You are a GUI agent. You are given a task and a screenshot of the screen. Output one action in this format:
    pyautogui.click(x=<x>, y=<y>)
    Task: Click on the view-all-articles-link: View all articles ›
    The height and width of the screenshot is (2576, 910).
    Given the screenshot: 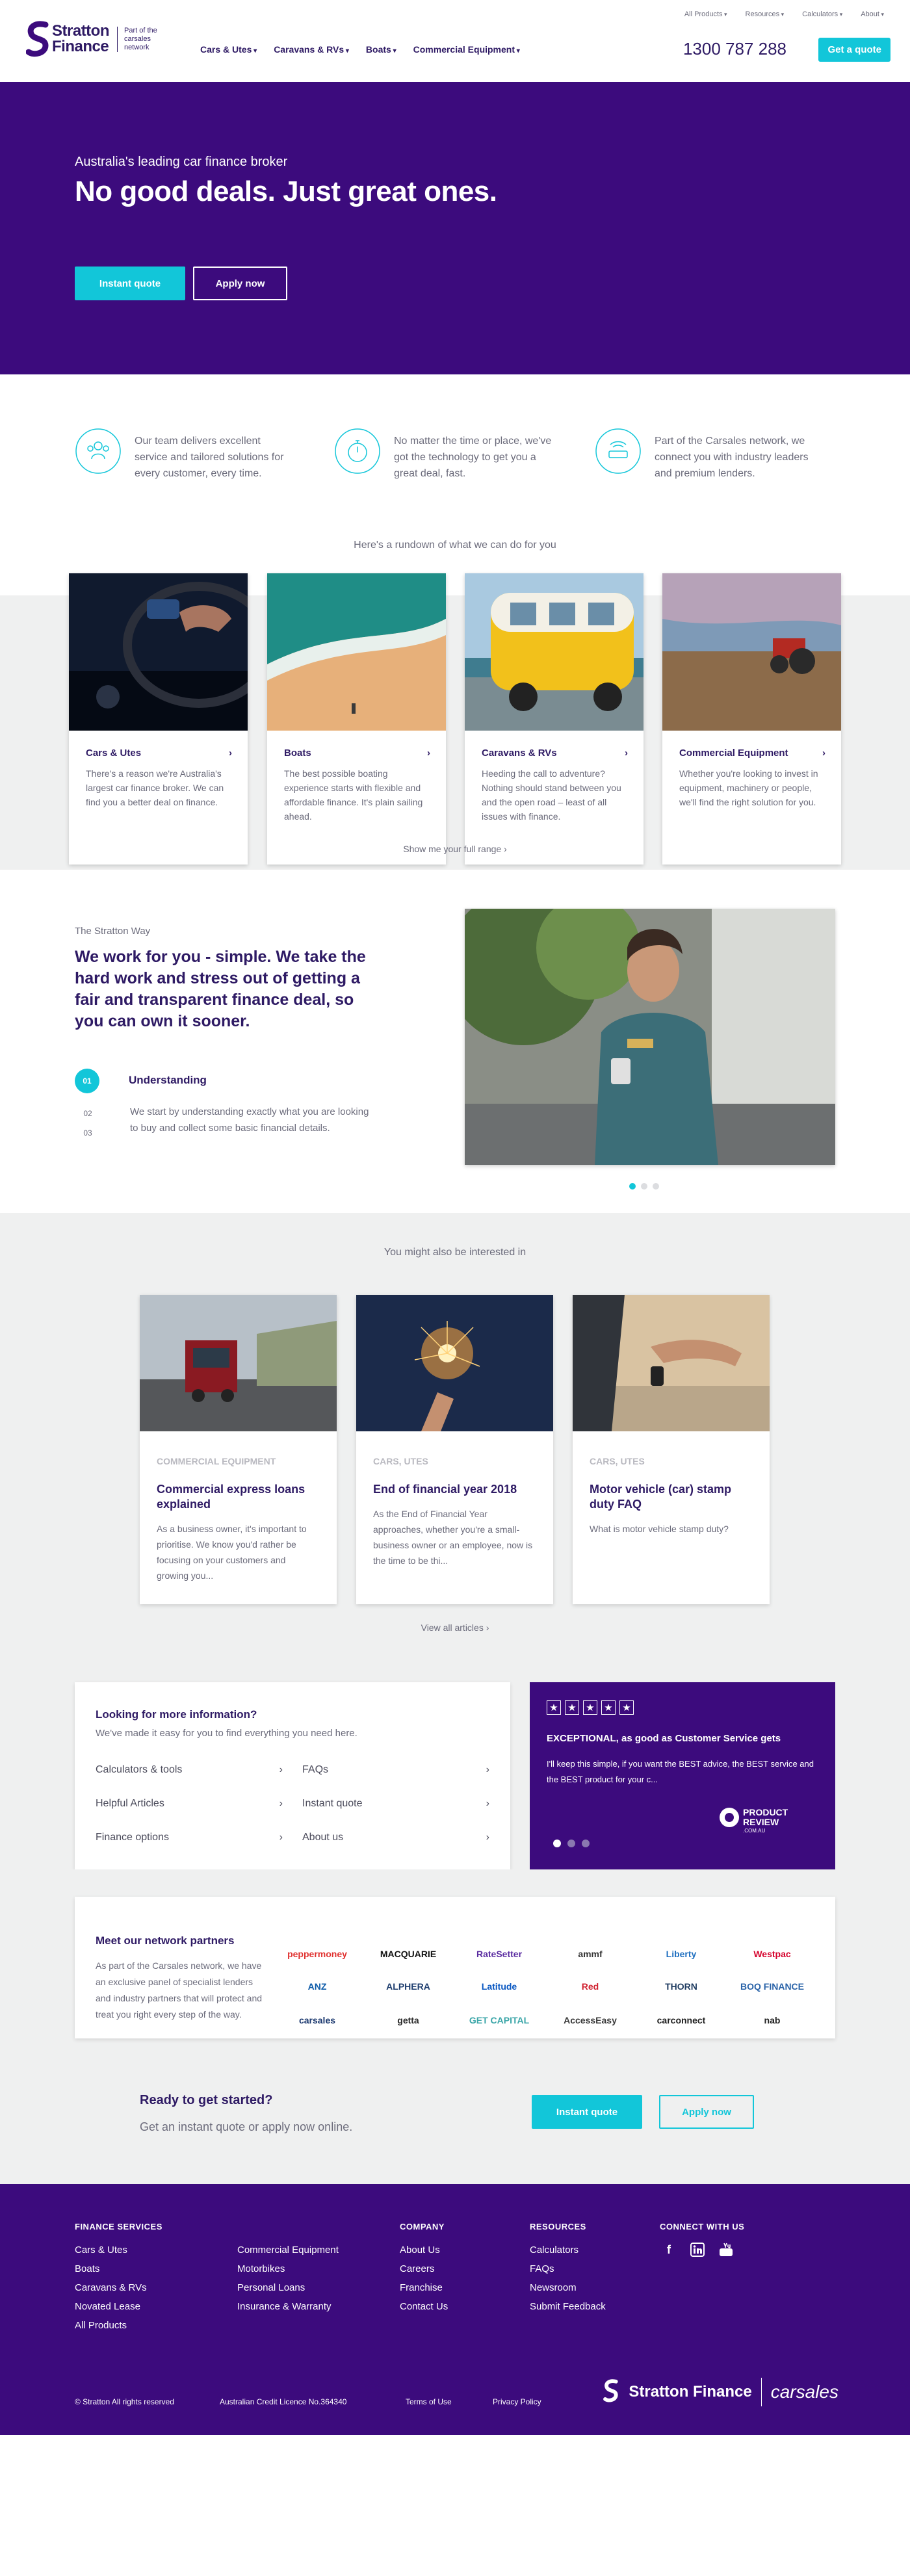 What is the action you would take?
    pyautogui.click(x=455, y=1627)
    